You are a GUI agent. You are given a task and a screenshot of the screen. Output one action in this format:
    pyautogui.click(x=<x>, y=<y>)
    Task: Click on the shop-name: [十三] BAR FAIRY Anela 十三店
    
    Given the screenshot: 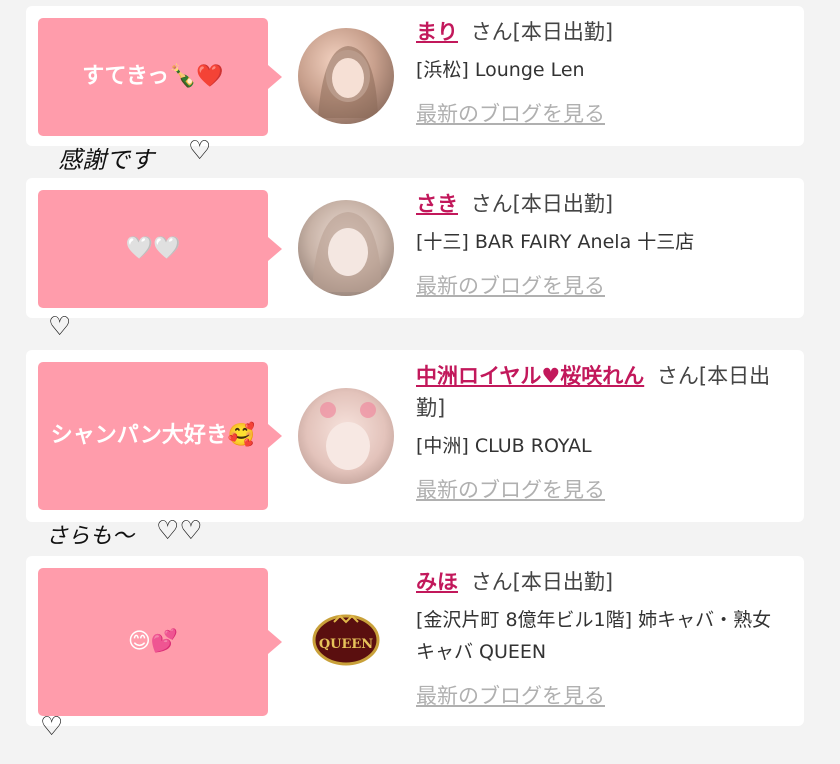 What is the action you would take?
    pyautogui.click(x=555, y=242)
    